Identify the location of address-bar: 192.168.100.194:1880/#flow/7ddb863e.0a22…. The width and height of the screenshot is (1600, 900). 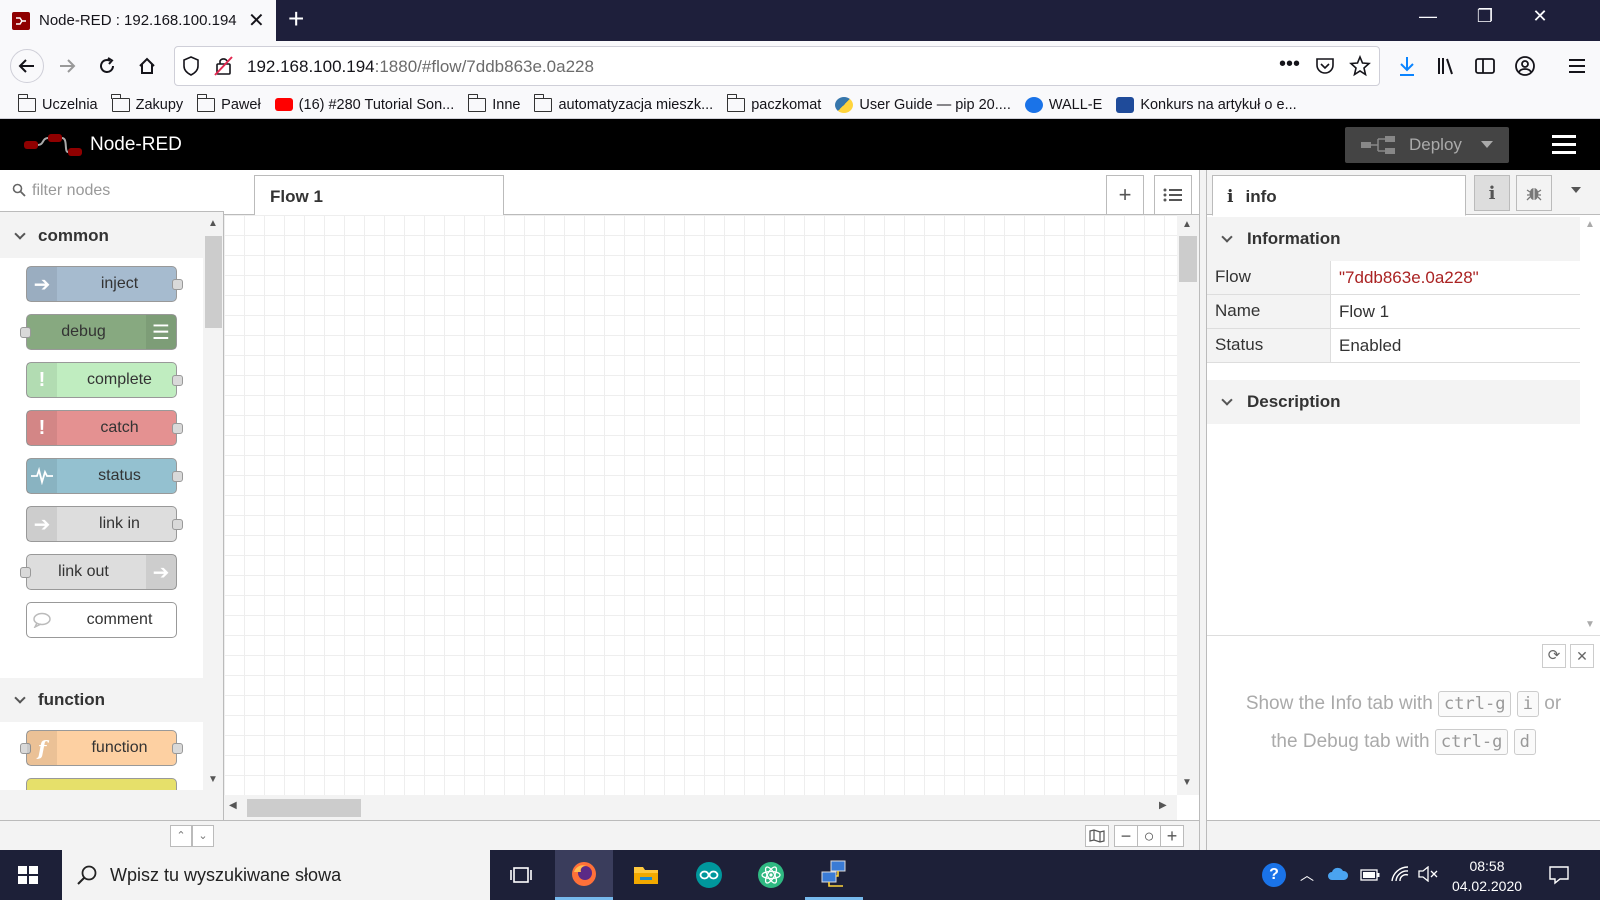
(777, 66).